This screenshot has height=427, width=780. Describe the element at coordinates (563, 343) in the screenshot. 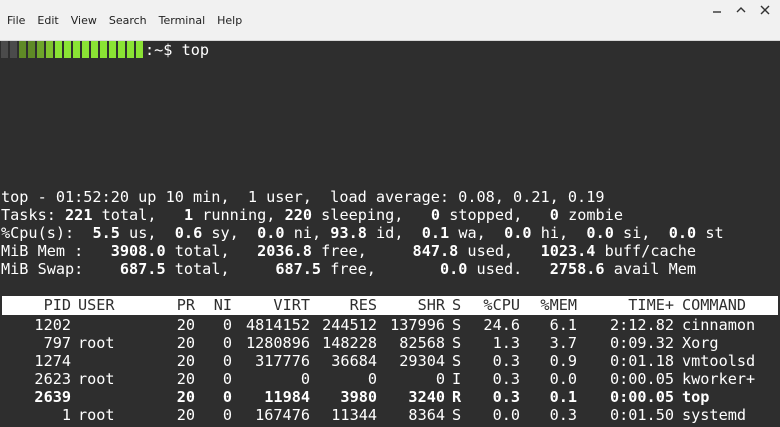

I see `cell-mem: 3.7` at that location.